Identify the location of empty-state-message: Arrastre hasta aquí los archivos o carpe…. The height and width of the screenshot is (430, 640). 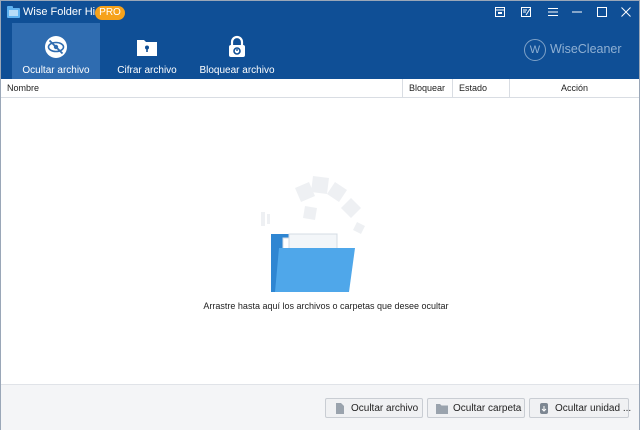
(326, 306).